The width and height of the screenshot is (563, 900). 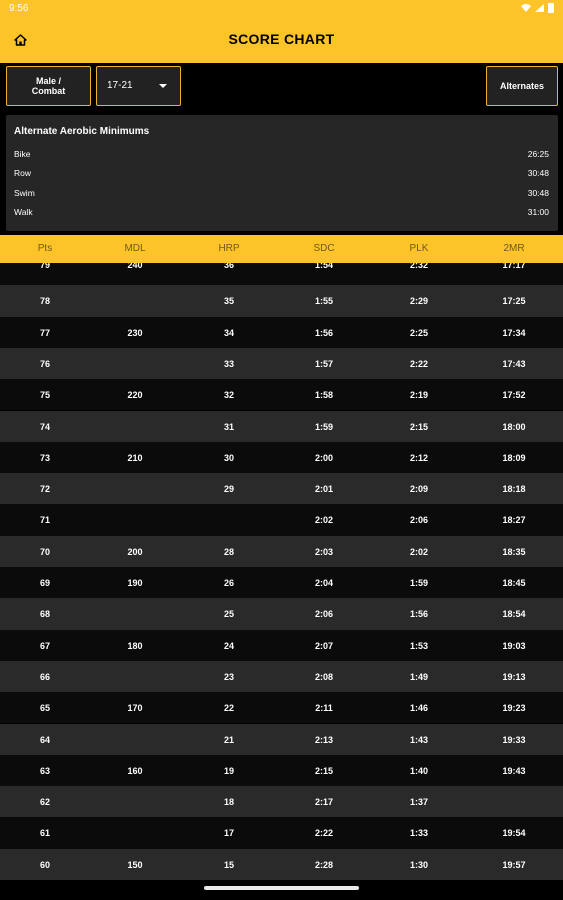 What do you see at coordinates (281, 426) in the screenshot?
I see `table-row: 74 31 1:59 2:15 18:00` at bounding box center [281, 426].